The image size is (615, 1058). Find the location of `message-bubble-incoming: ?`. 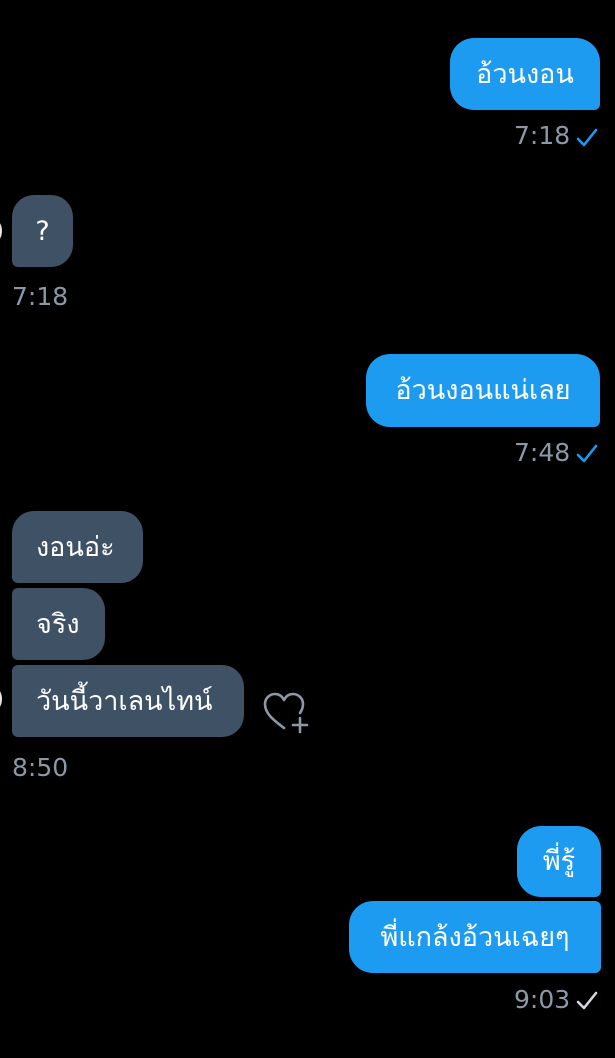

message-bubble-incoming: ? is located at coordinates (42, 231).